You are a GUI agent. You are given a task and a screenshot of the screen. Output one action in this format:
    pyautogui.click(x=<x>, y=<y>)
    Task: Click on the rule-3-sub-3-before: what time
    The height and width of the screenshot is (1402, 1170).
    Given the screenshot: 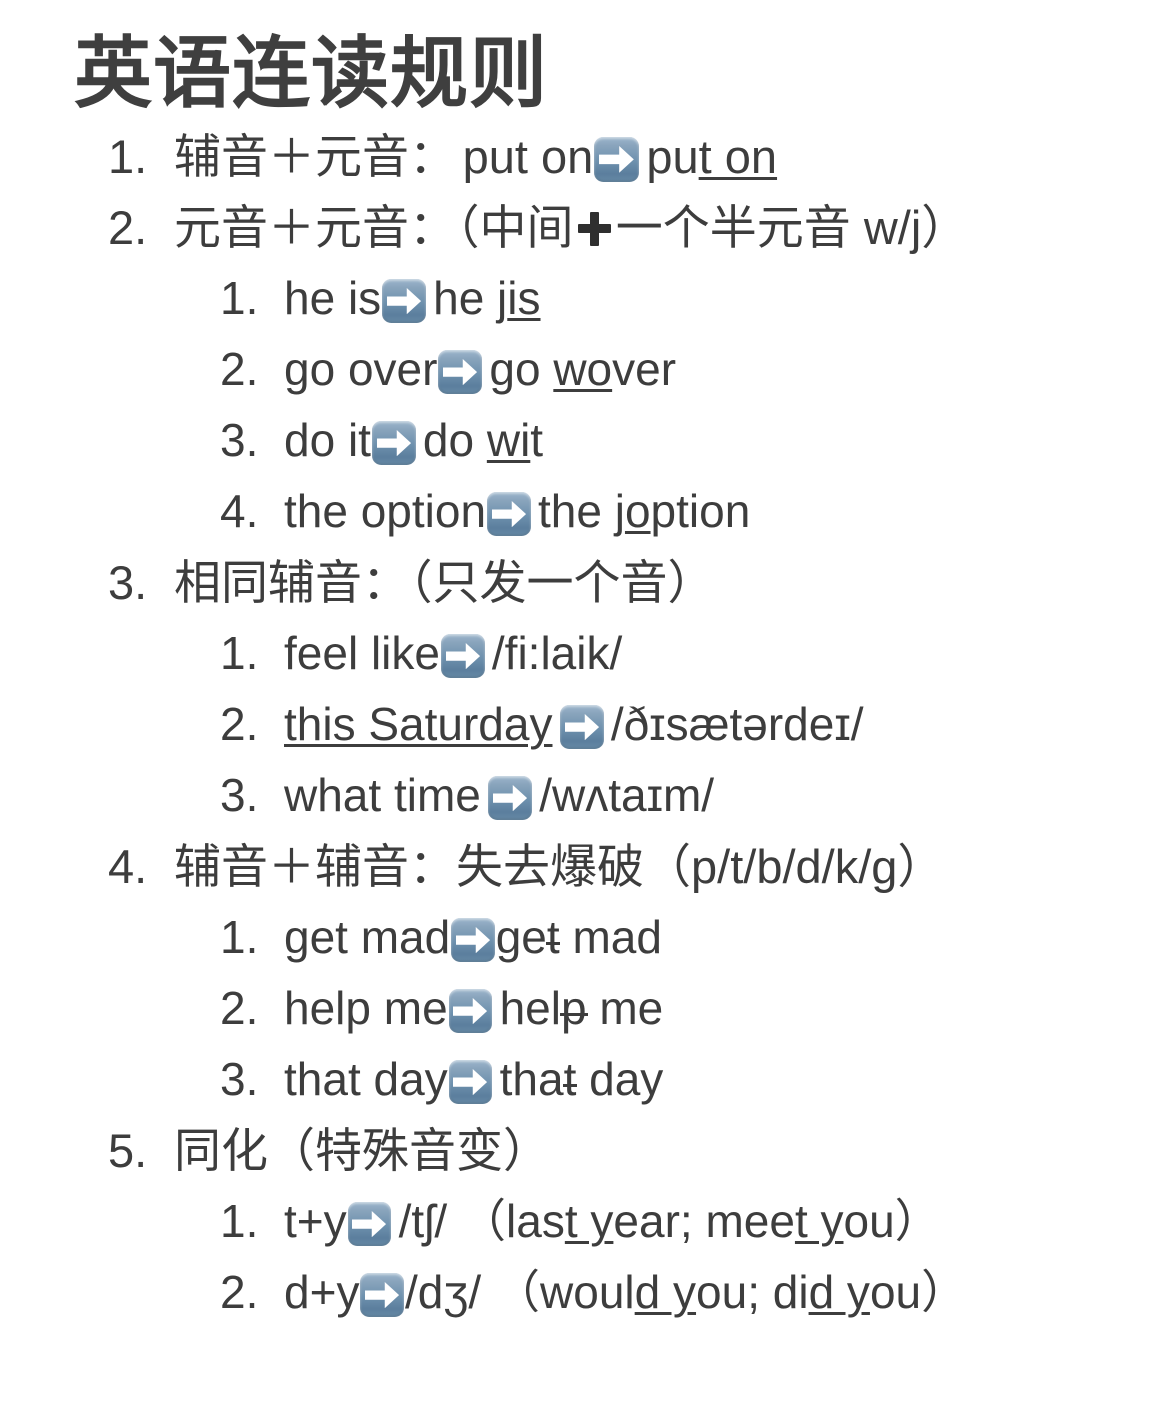 What is the action you would take?
    pyautogui.click(x=382, y=795)
    